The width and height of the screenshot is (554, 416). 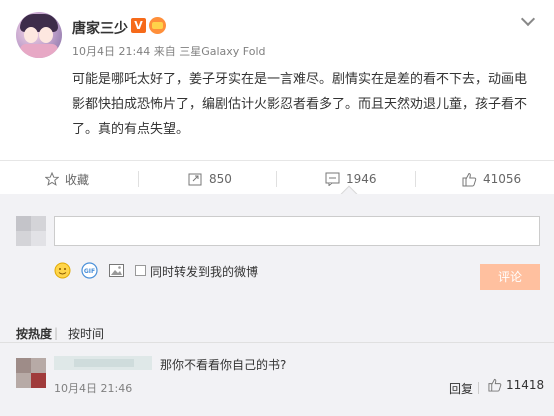 I want to click on source-prefix: 来自, so click(x=164, y=51).